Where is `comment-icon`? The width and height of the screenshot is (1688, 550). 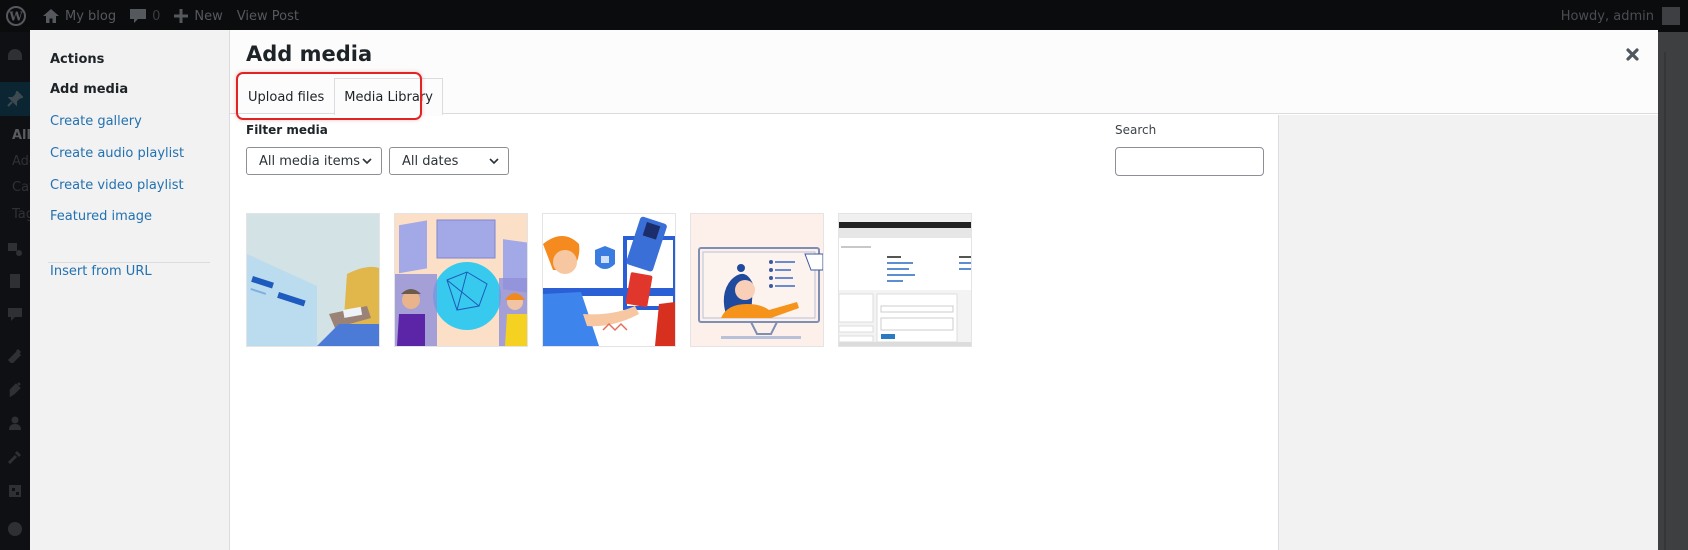 comment-icon is located at coordinates (138, 15).